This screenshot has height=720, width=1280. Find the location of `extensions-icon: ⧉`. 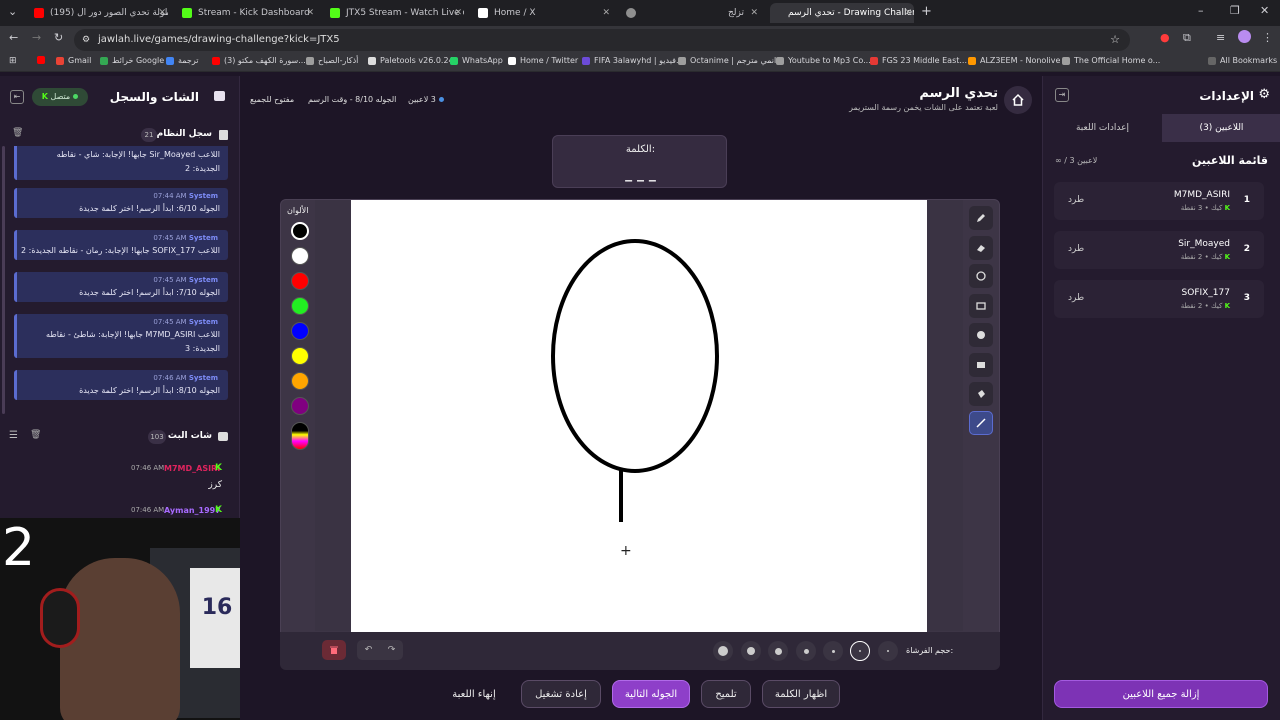

extensions-icon: ⧉ is located at coordinates (1187, 38).